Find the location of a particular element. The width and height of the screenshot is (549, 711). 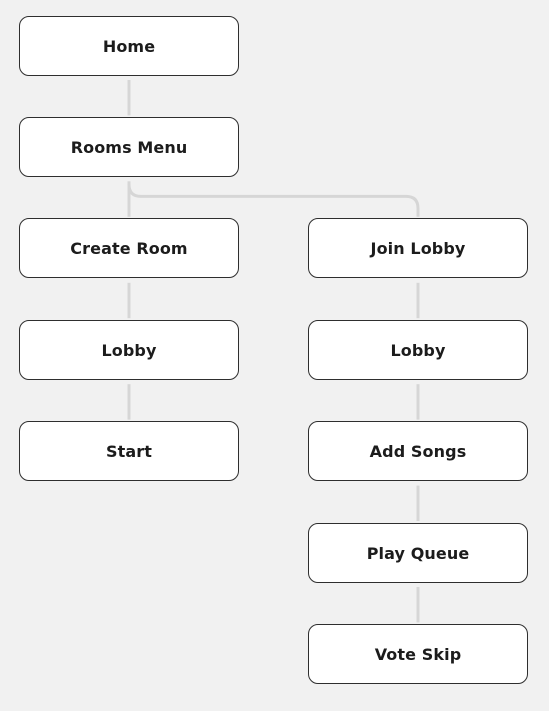

node-rooms-menu: Rooms Menu is located at coordinates (129, 147).